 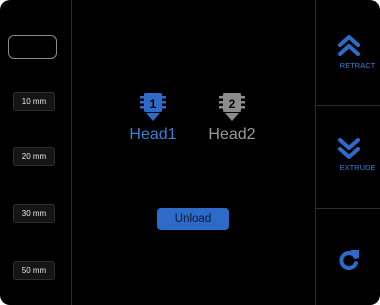 I want to click on head2-number: 2, so click(x=232, y=104).